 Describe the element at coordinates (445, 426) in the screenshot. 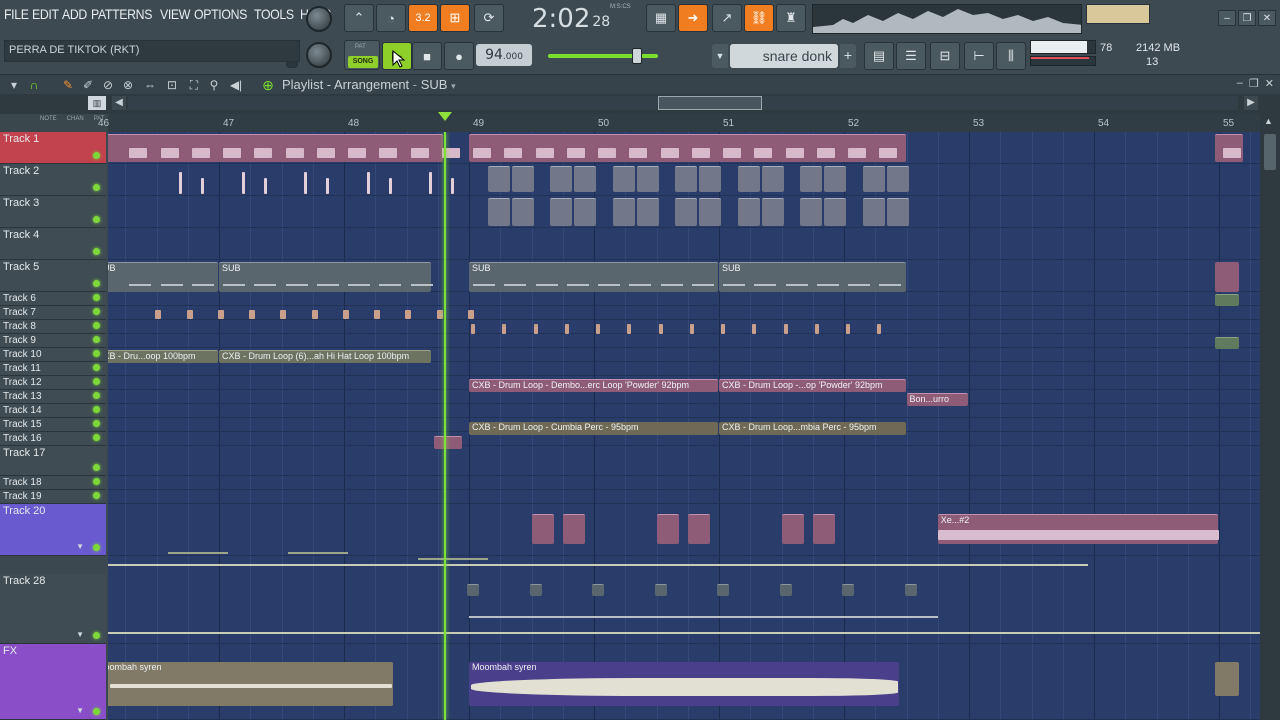

I see `playhead-line` at that location.